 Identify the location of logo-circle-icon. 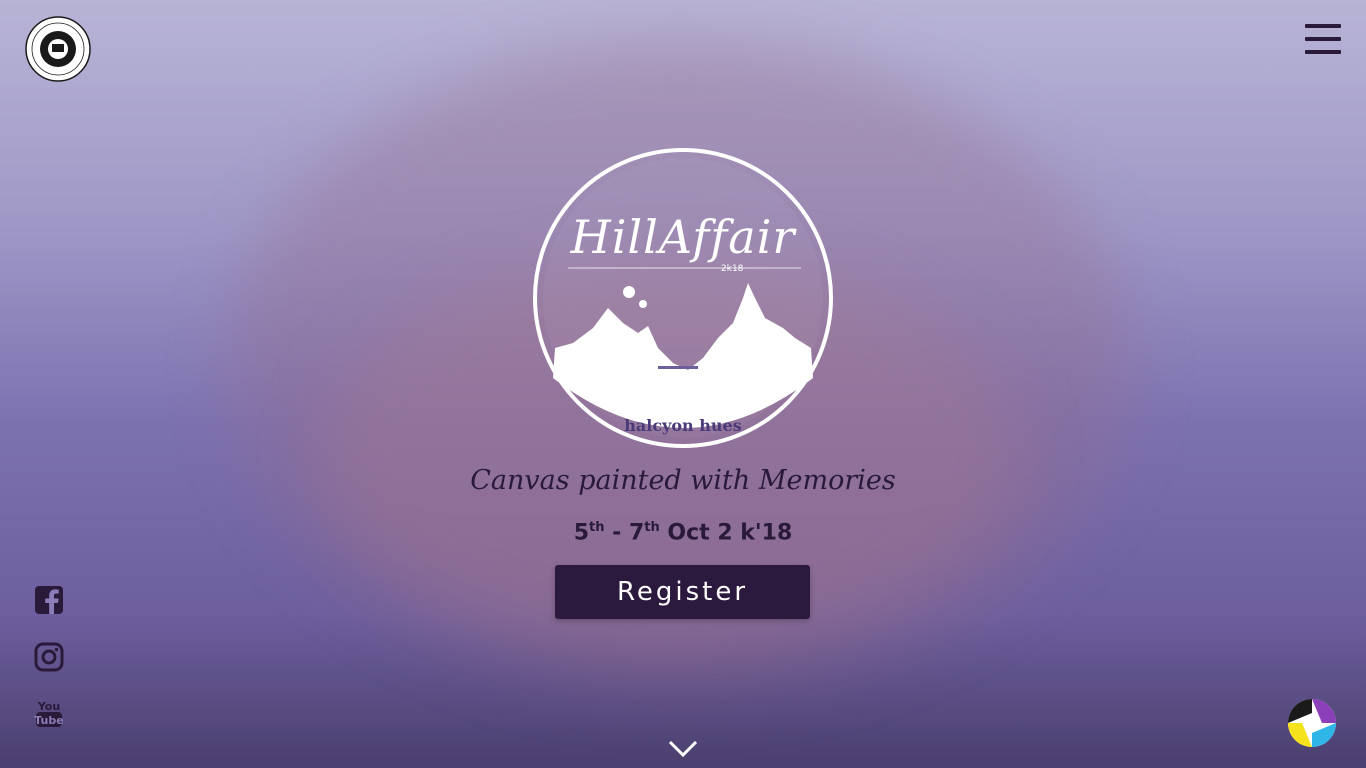
(683, 298).